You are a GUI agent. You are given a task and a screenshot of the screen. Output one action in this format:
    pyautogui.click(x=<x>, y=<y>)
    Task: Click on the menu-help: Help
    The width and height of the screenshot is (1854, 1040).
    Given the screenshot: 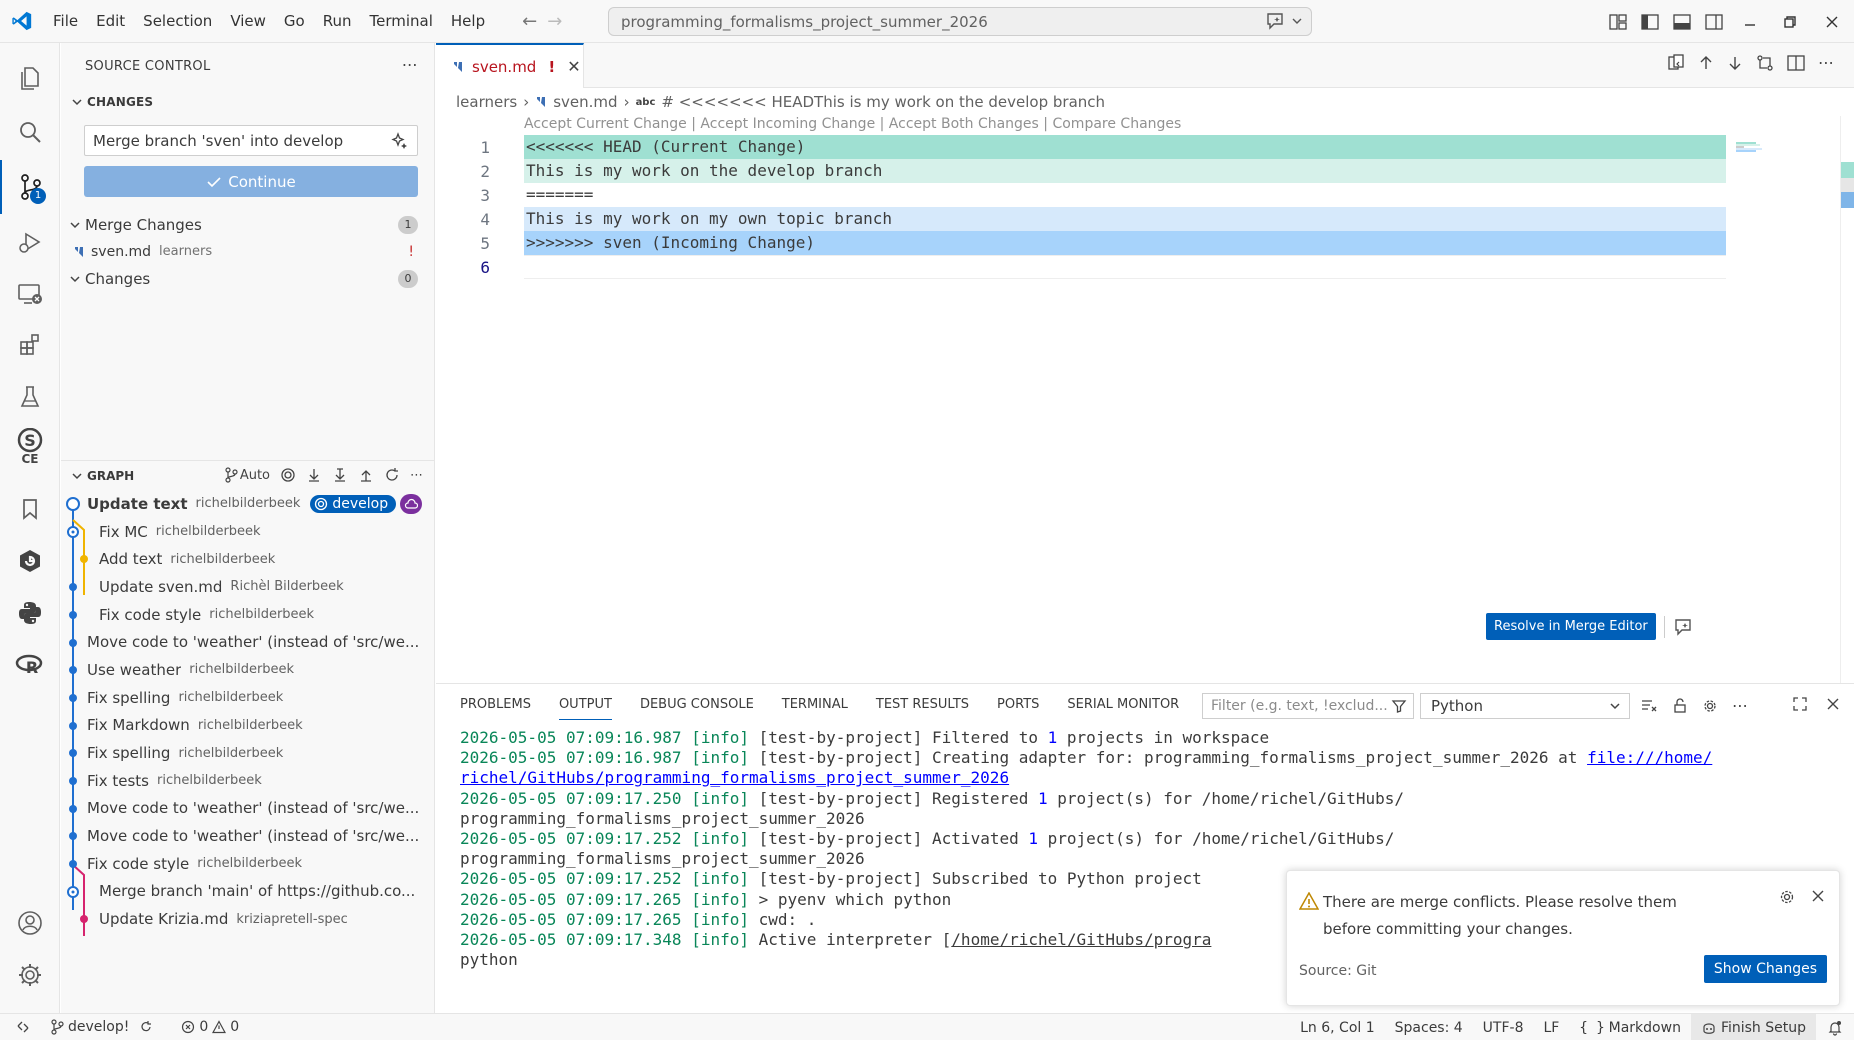 What is the action you would take?
    pyautogui.click(x=468, y=21)
    